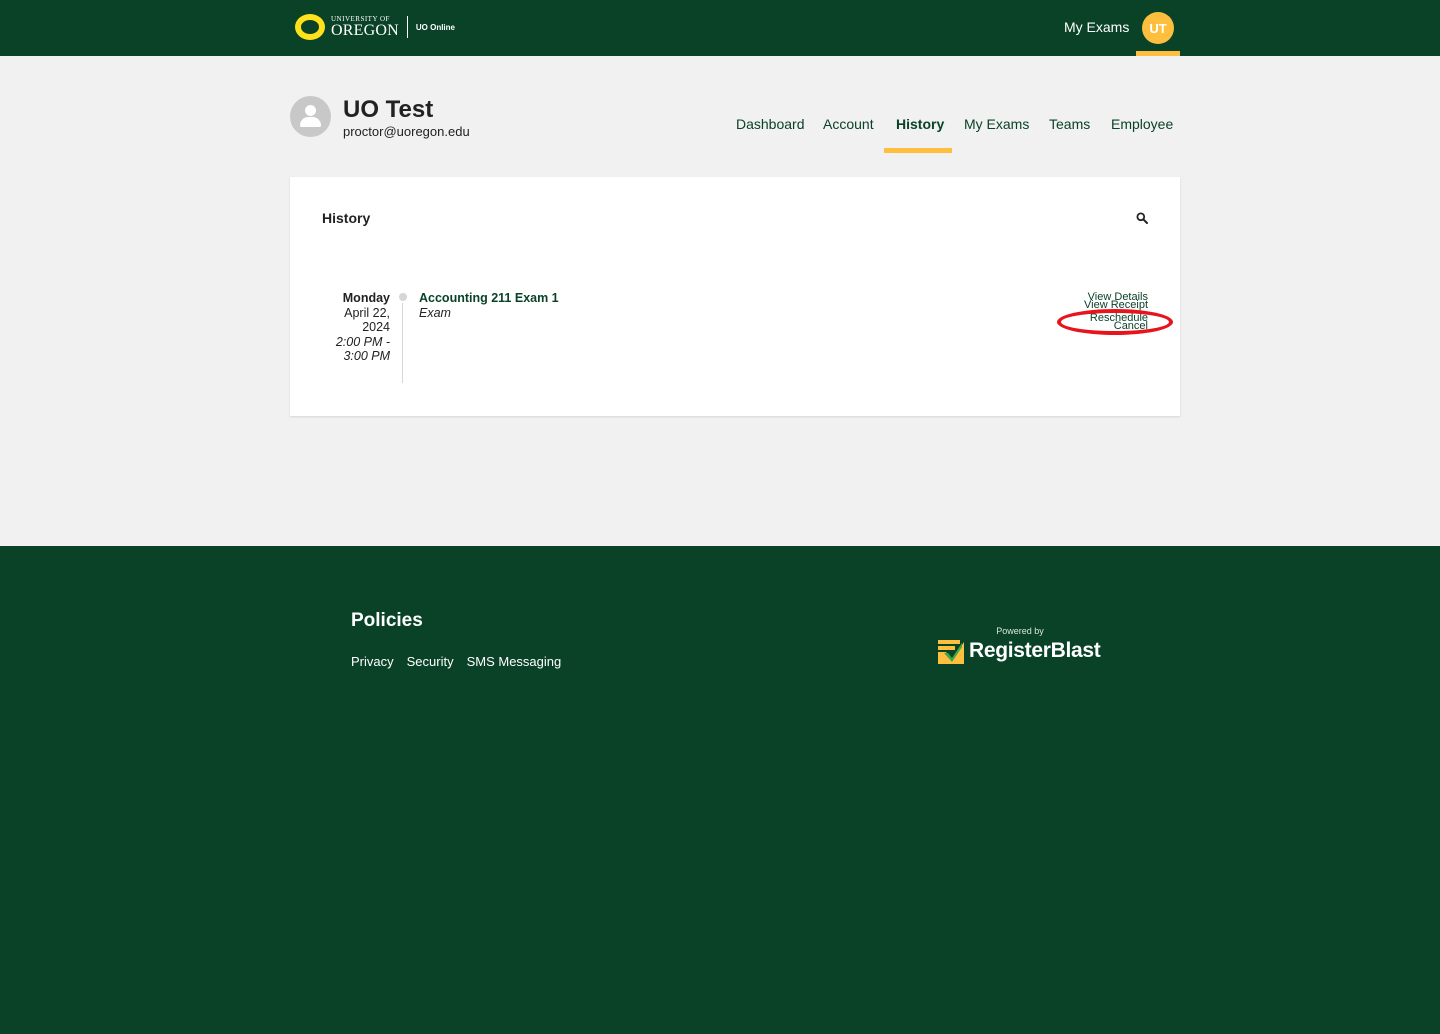 This screenshot has height=1034, width=1440. What do you see at coordinates (1116, 305) in the screenshot?
I see `view-receipt-link: View Receipt` at bounding box center [1116, 305].